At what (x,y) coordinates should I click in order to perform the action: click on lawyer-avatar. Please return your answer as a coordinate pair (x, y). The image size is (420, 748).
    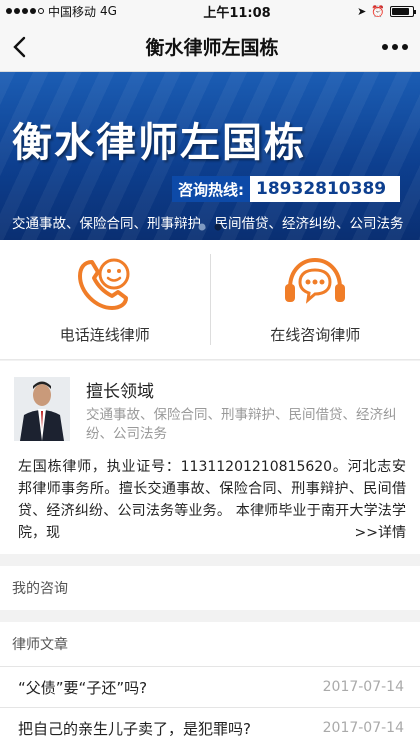
    Looking at the image, I should click on (42, 409).